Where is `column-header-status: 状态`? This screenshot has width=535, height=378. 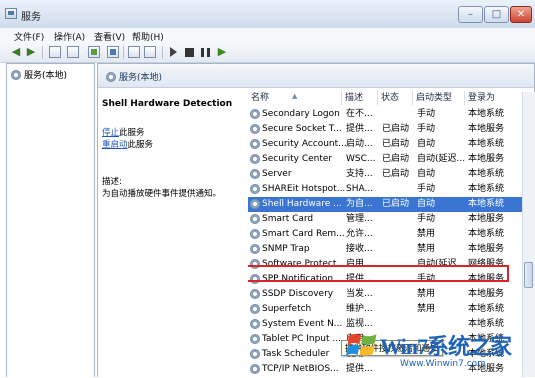 column-header-status: 状态 is located at coordinates (395, 98).